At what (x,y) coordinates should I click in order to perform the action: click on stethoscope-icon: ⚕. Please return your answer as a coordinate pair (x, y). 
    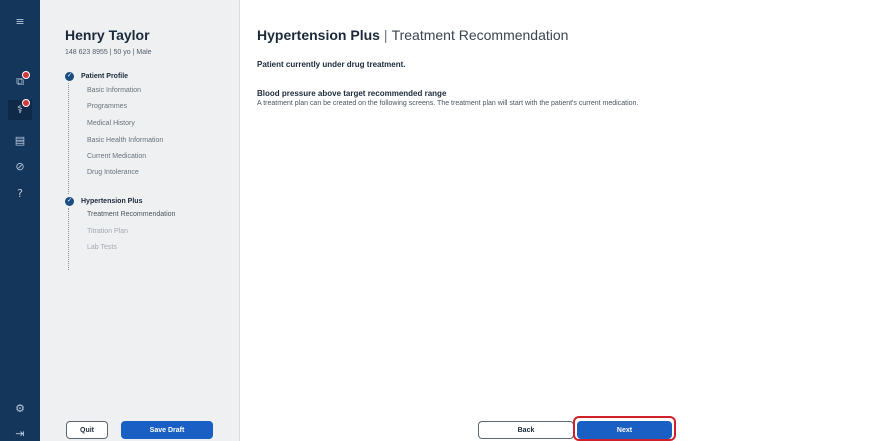
    Looking at the image, I should click on (20, 109).